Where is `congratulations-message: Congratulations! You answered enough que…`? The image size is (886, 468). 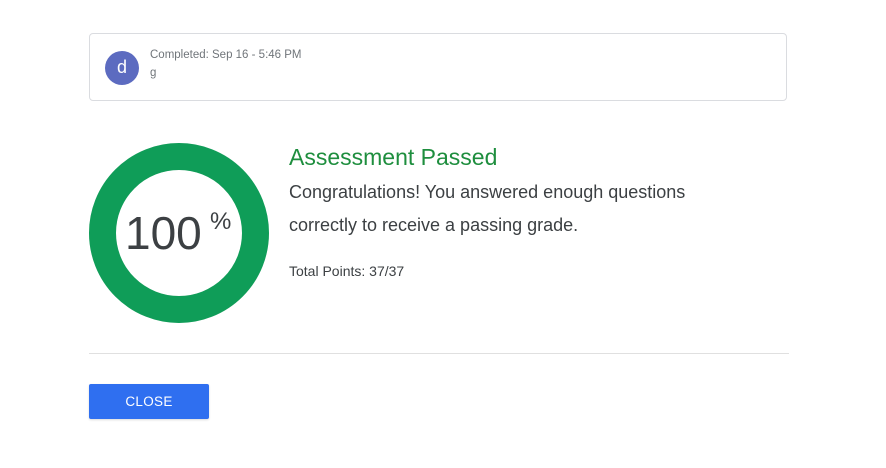 congratulations-message: Congratulations! You answered enough que… is located at coordinates (487, 208).